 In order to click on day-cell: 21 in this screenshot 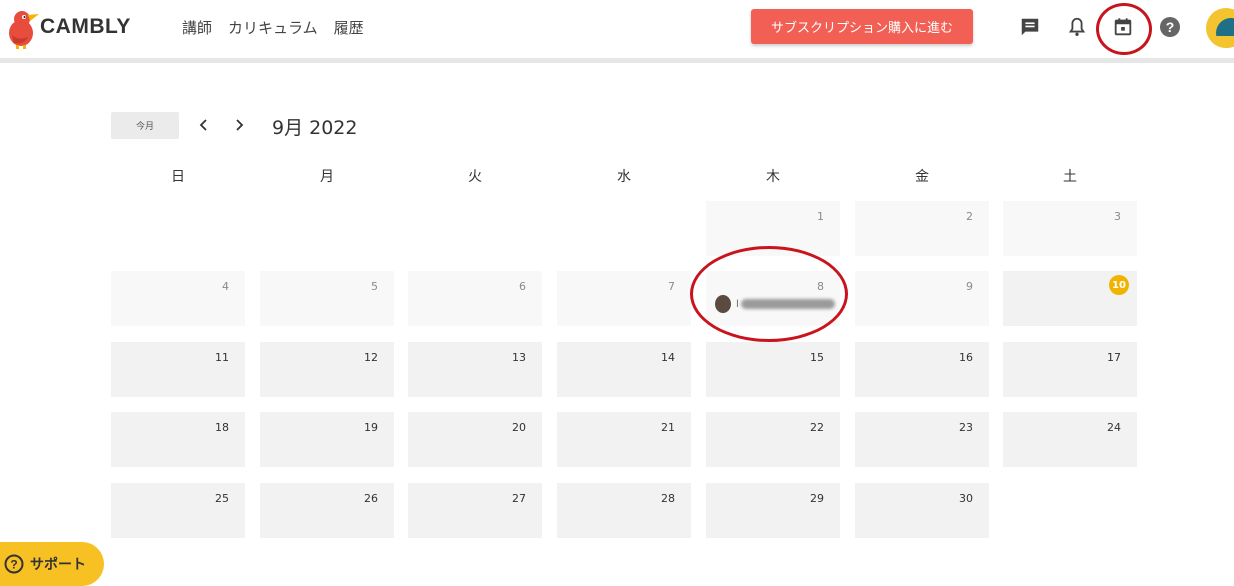, I will do `click(624, 439)`.